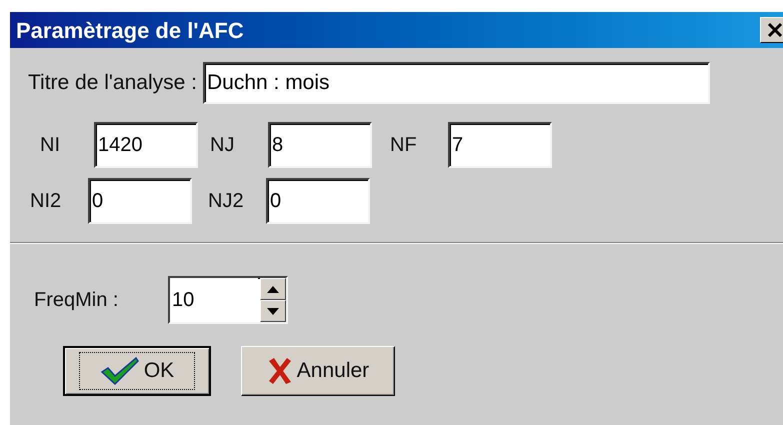 This screenshot has height=425, width=783. I want to click on field-label: NI2, so click(46, 201).